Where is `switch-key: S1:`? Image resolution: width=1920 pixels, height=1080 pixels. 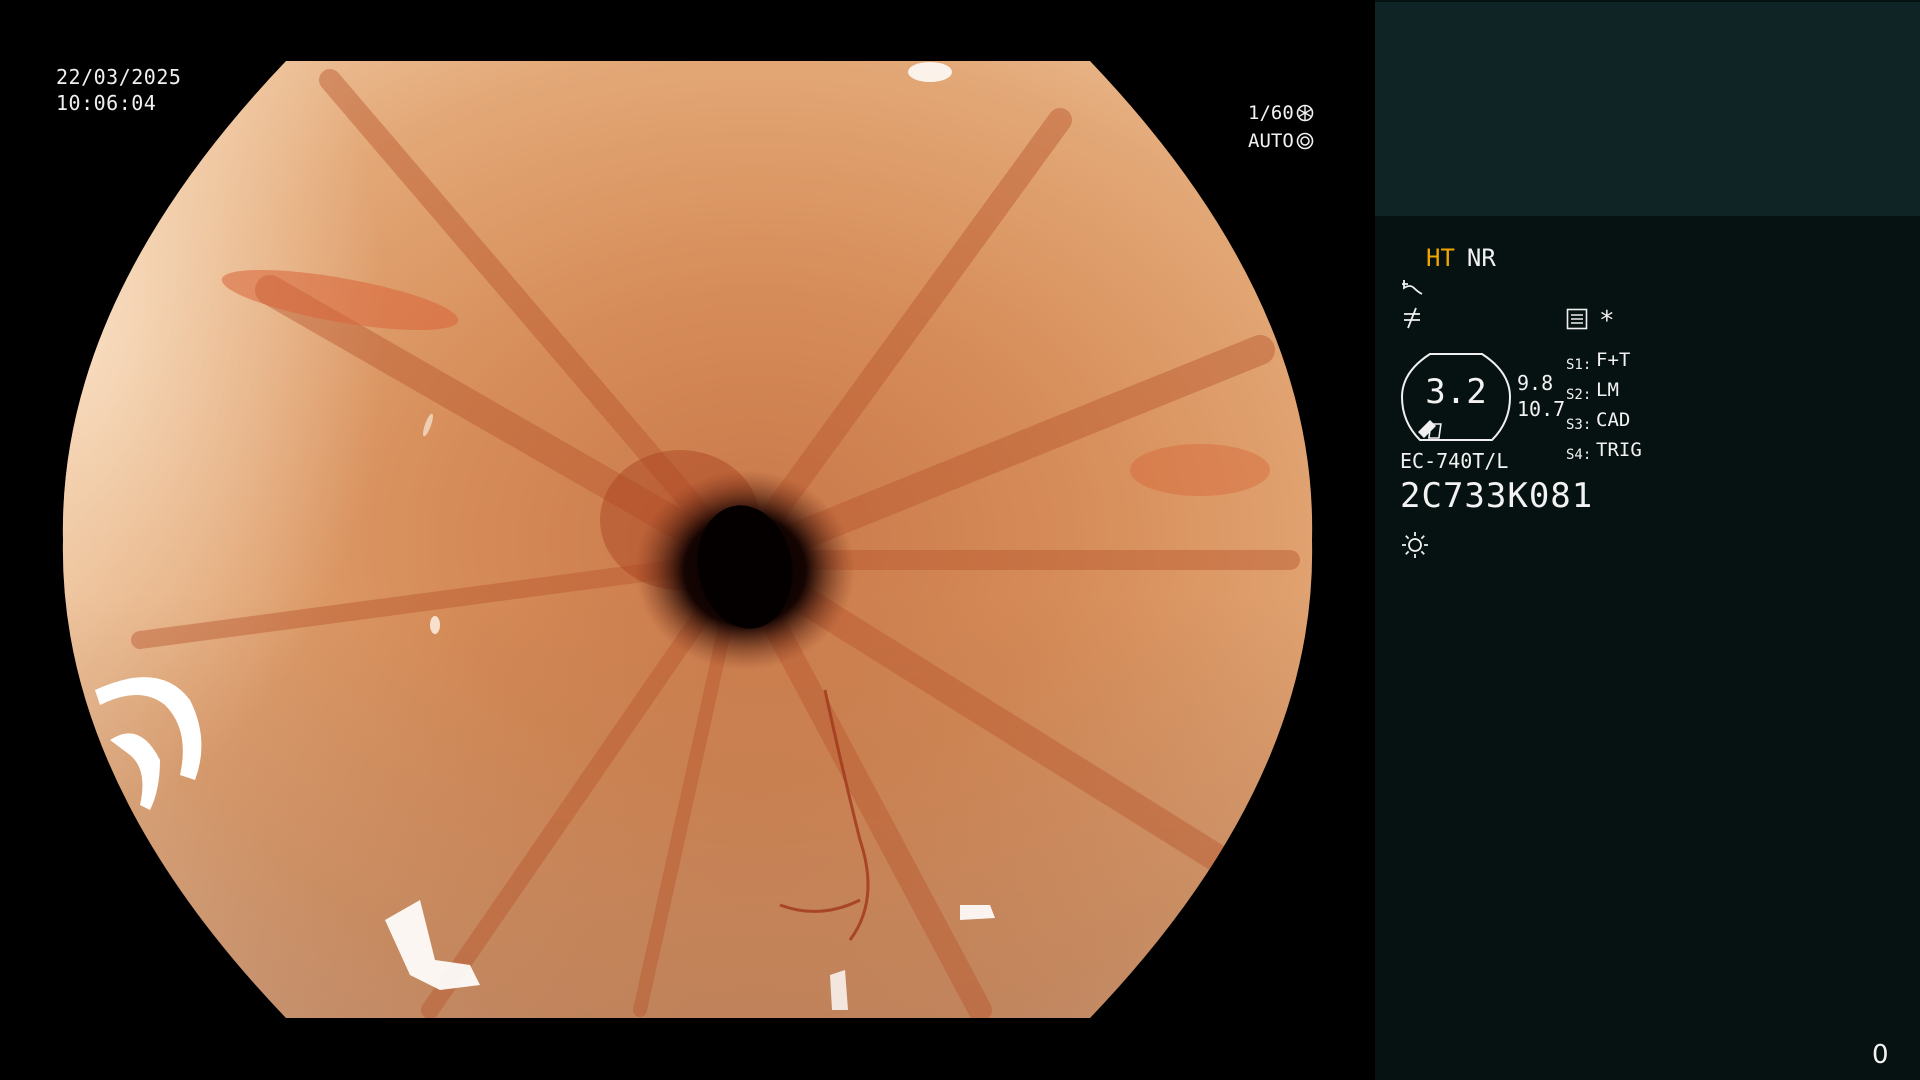 switch-key: S1: is located at coordinates (1579, 365).